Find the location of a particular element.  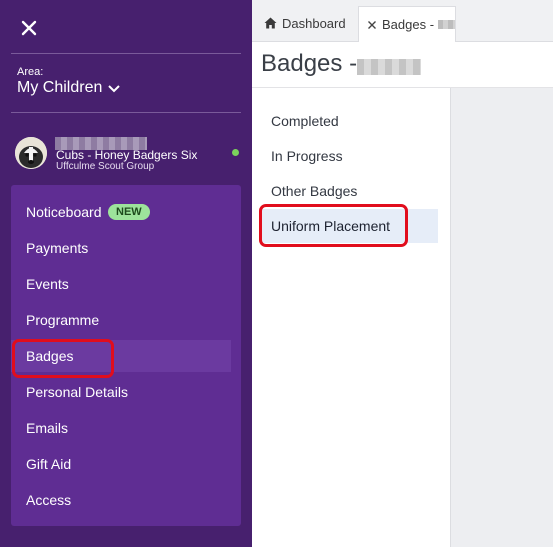

subnav-item-label: In Progress is located at coordinates (307, 156).